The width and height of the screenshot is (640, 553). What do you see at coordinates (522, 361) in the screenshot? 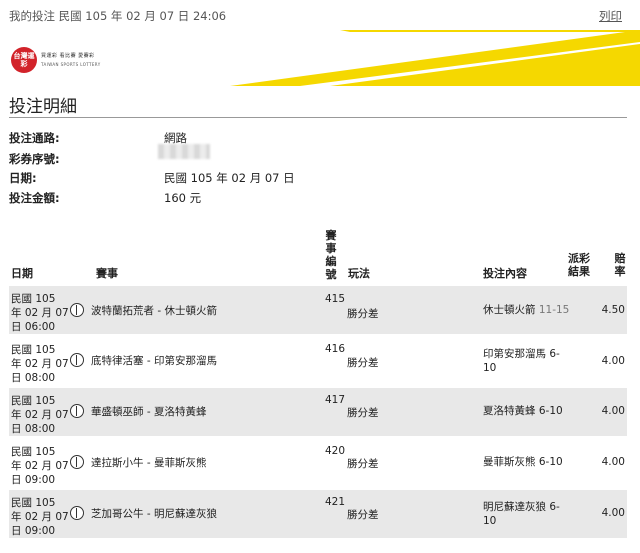
I see `row-pick: 印第安那溜馬 6-10` at bounding box center [522, 361].